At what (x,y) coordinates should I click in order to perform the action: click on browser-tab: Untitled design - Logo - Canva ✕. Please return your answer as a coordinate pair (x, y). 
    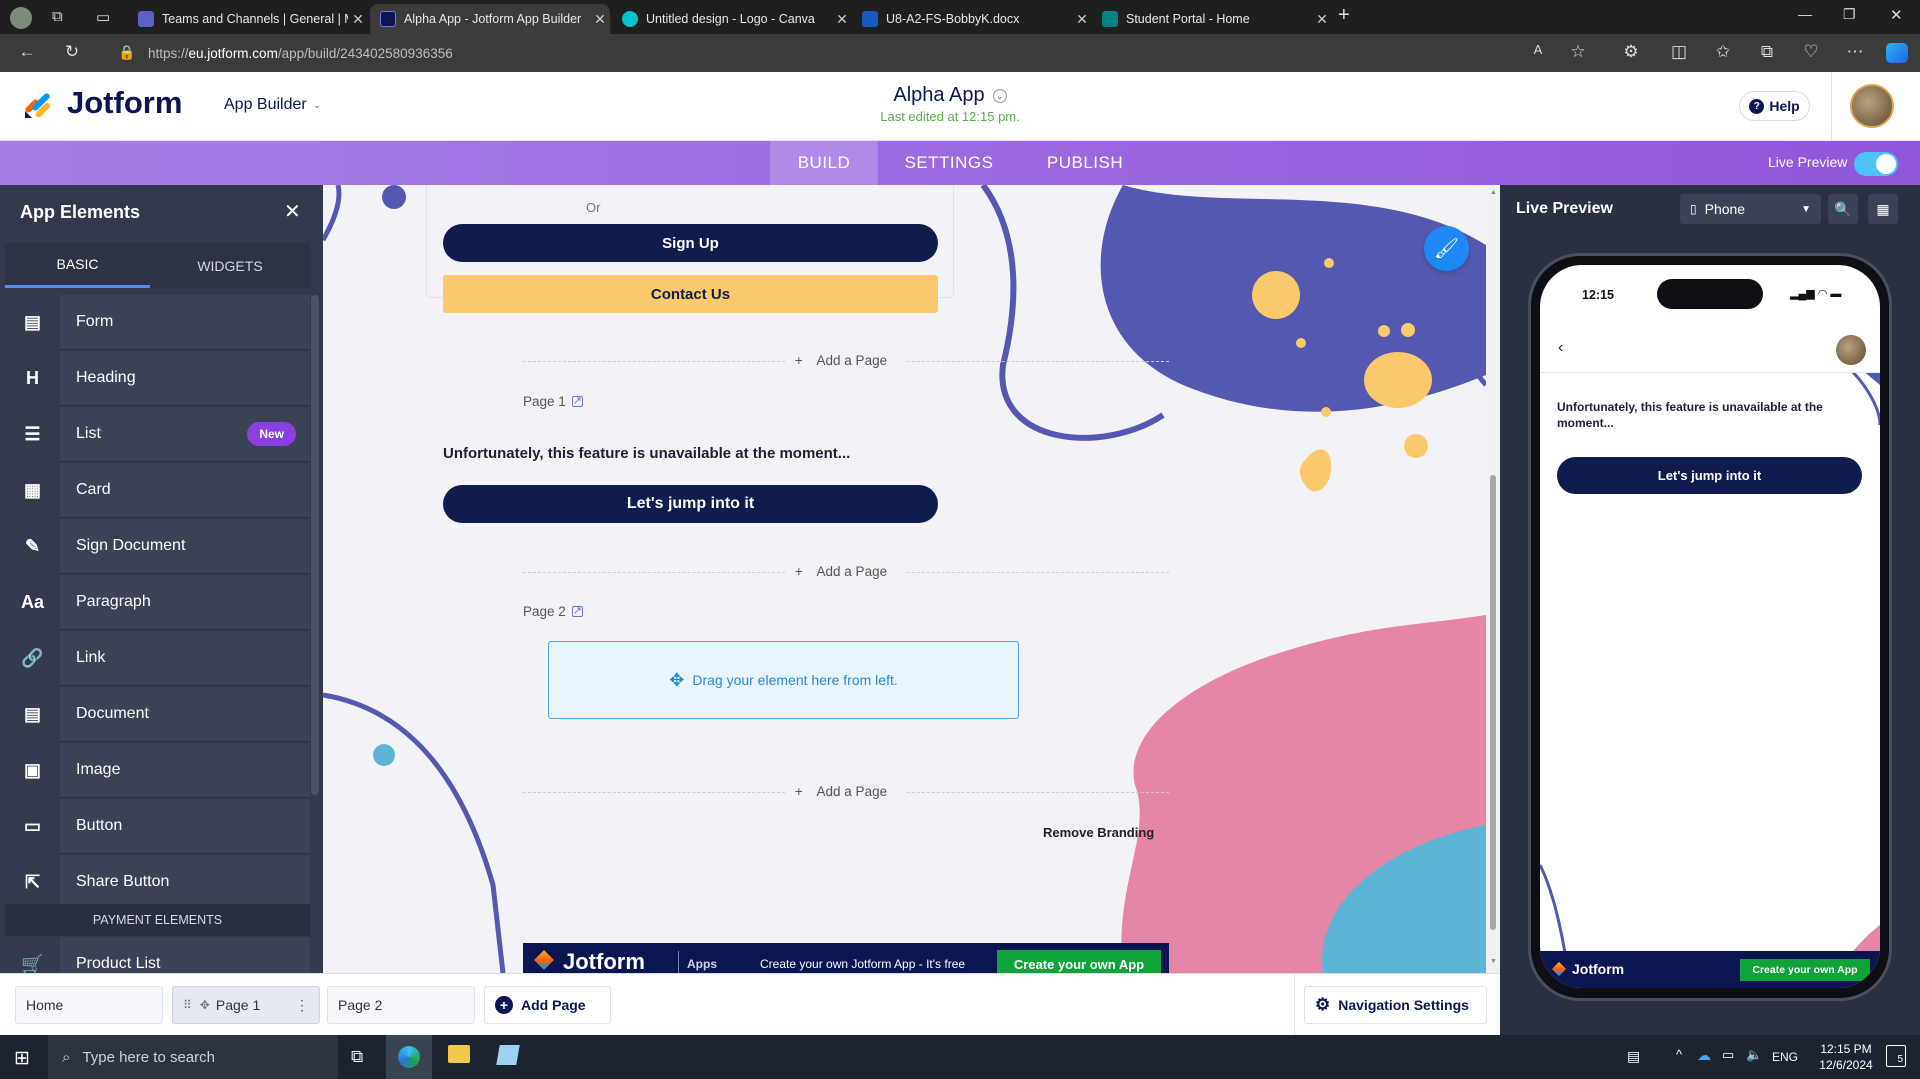
    Looking at the image, I should click on (732, 19).